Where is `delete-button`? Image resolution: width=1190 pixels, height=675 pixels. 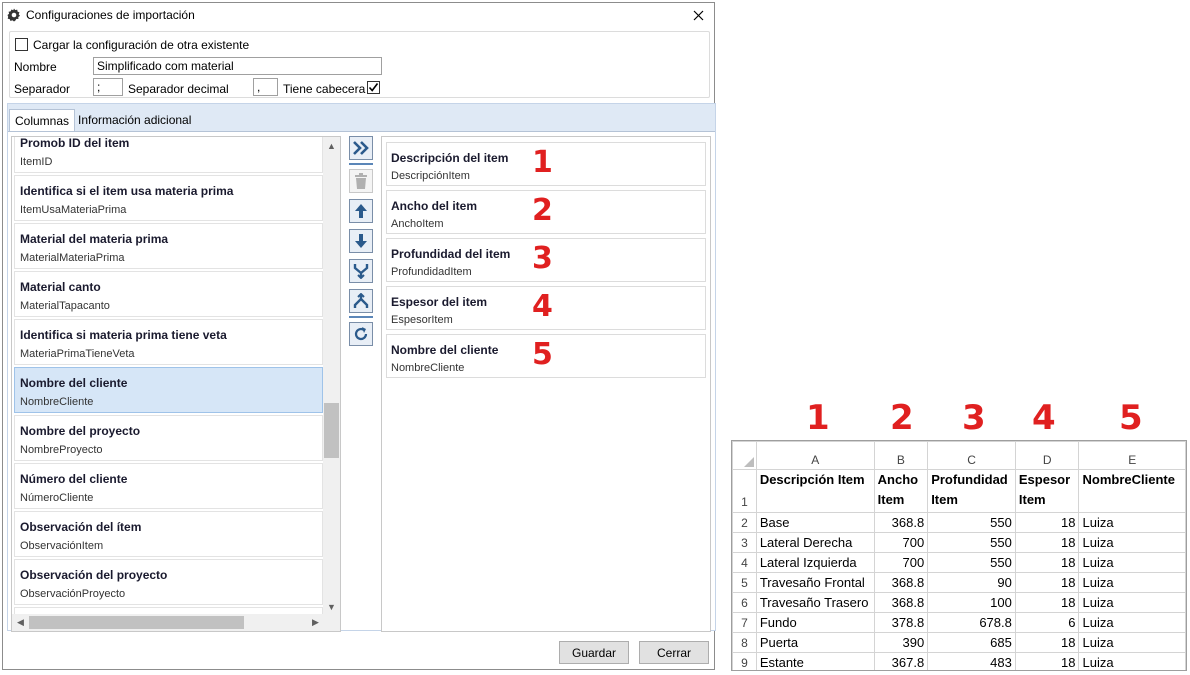
delete-button is located at coordinates (361, 181).